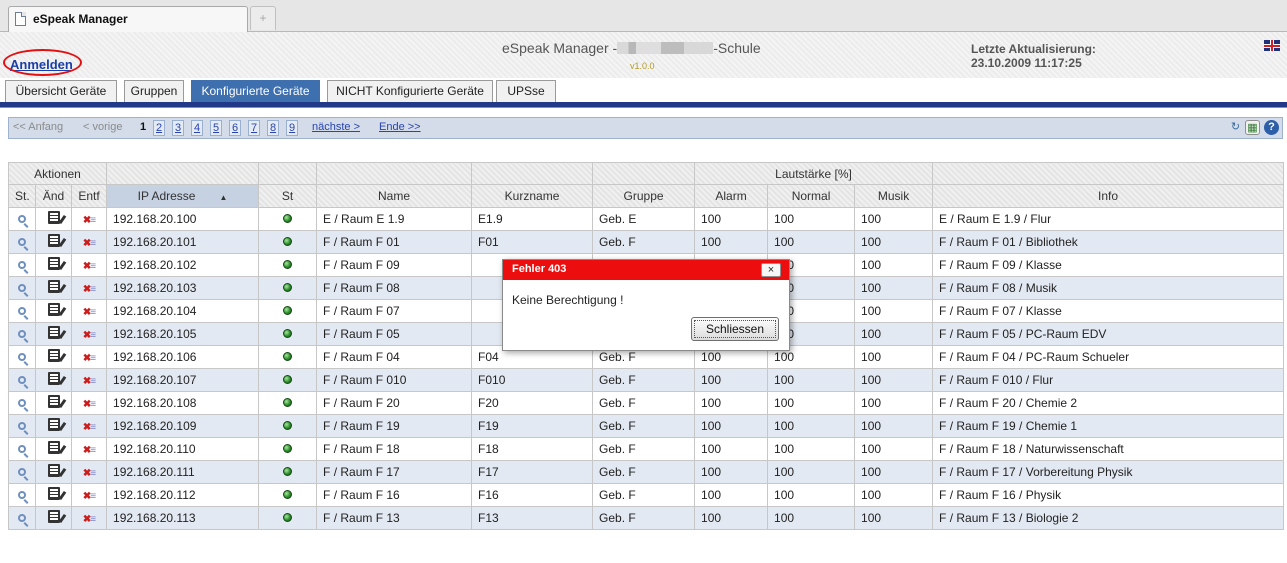 This screenshot has height=563, width=1287. Describe the element at coordinates (1271, 127) in the screenshot. I see `help-icon: ?` at that location.